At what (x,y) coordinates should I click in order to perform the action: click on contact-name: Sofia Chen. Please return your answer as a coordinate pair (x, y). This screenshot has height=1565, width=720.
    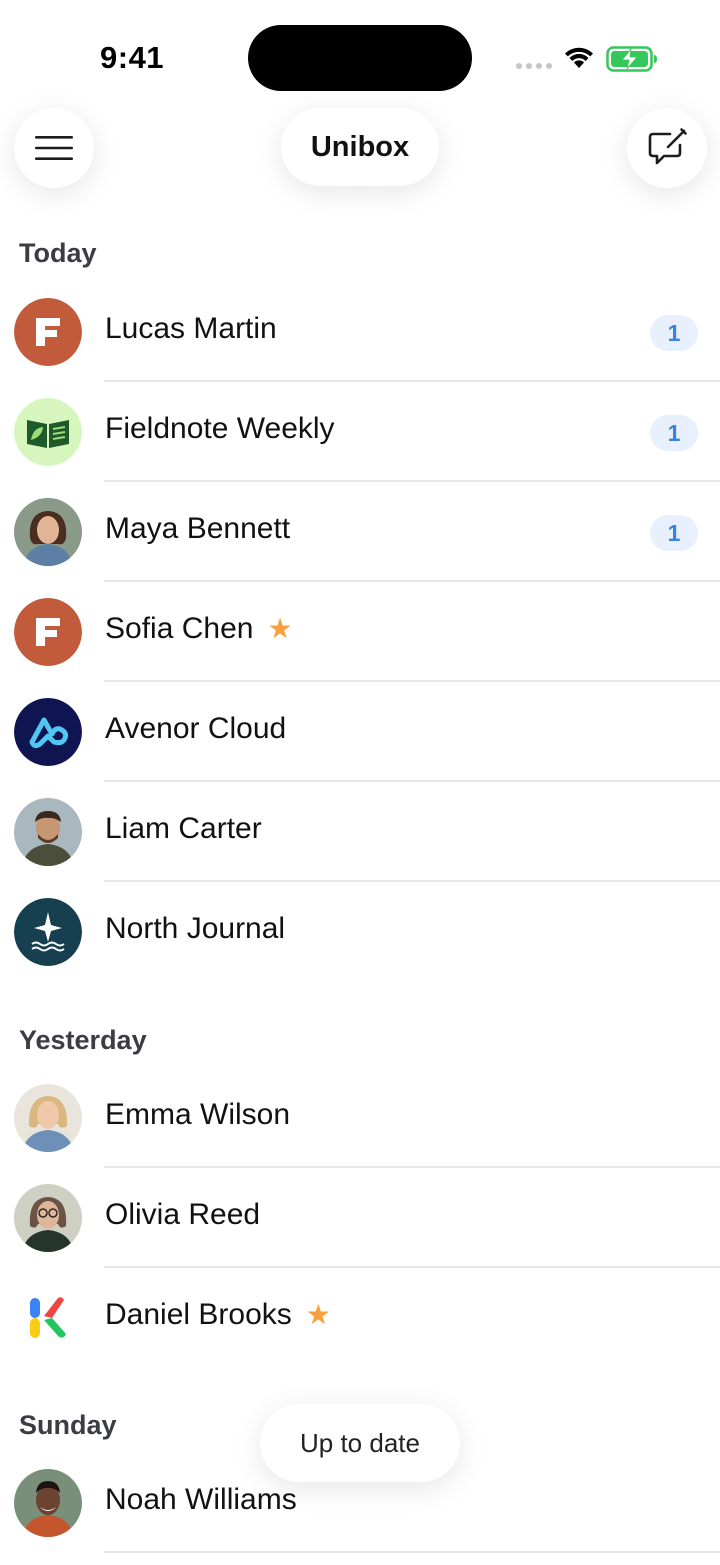
    Looking at the image, I should click on (179, 628).